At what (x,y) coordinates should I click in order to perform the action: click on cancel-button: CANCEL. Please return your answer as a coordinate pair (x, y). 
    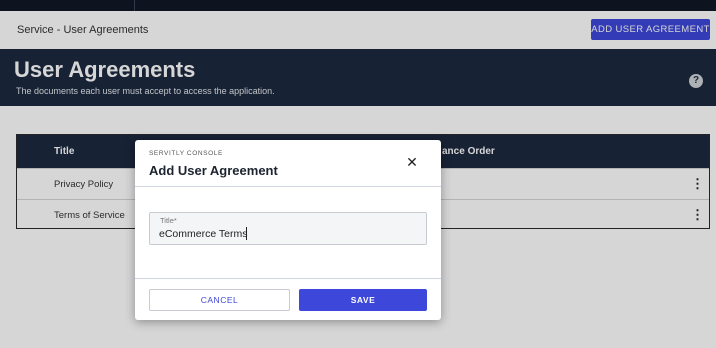
    Looking at the image, I should click on (219, 300).